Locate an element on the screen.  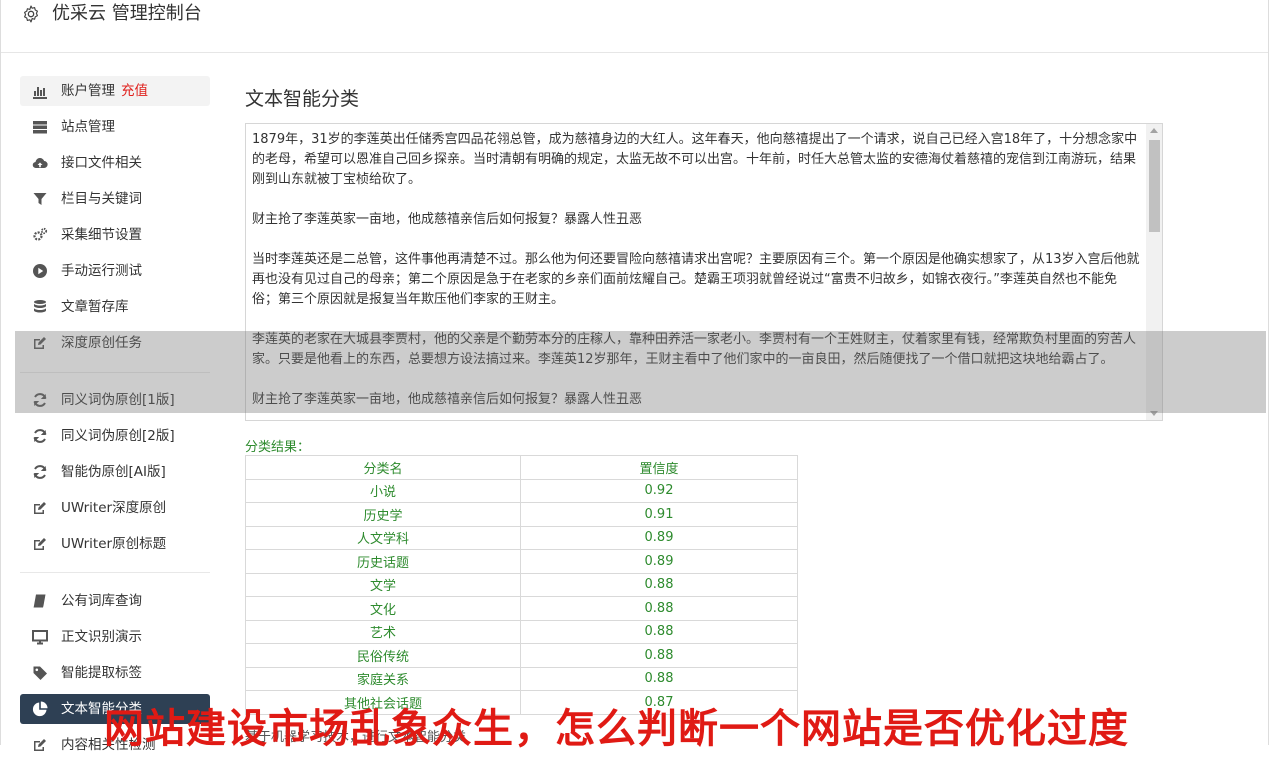
sidebar-item-label: UWriter原创标题 is located at coordinates (114, 544).